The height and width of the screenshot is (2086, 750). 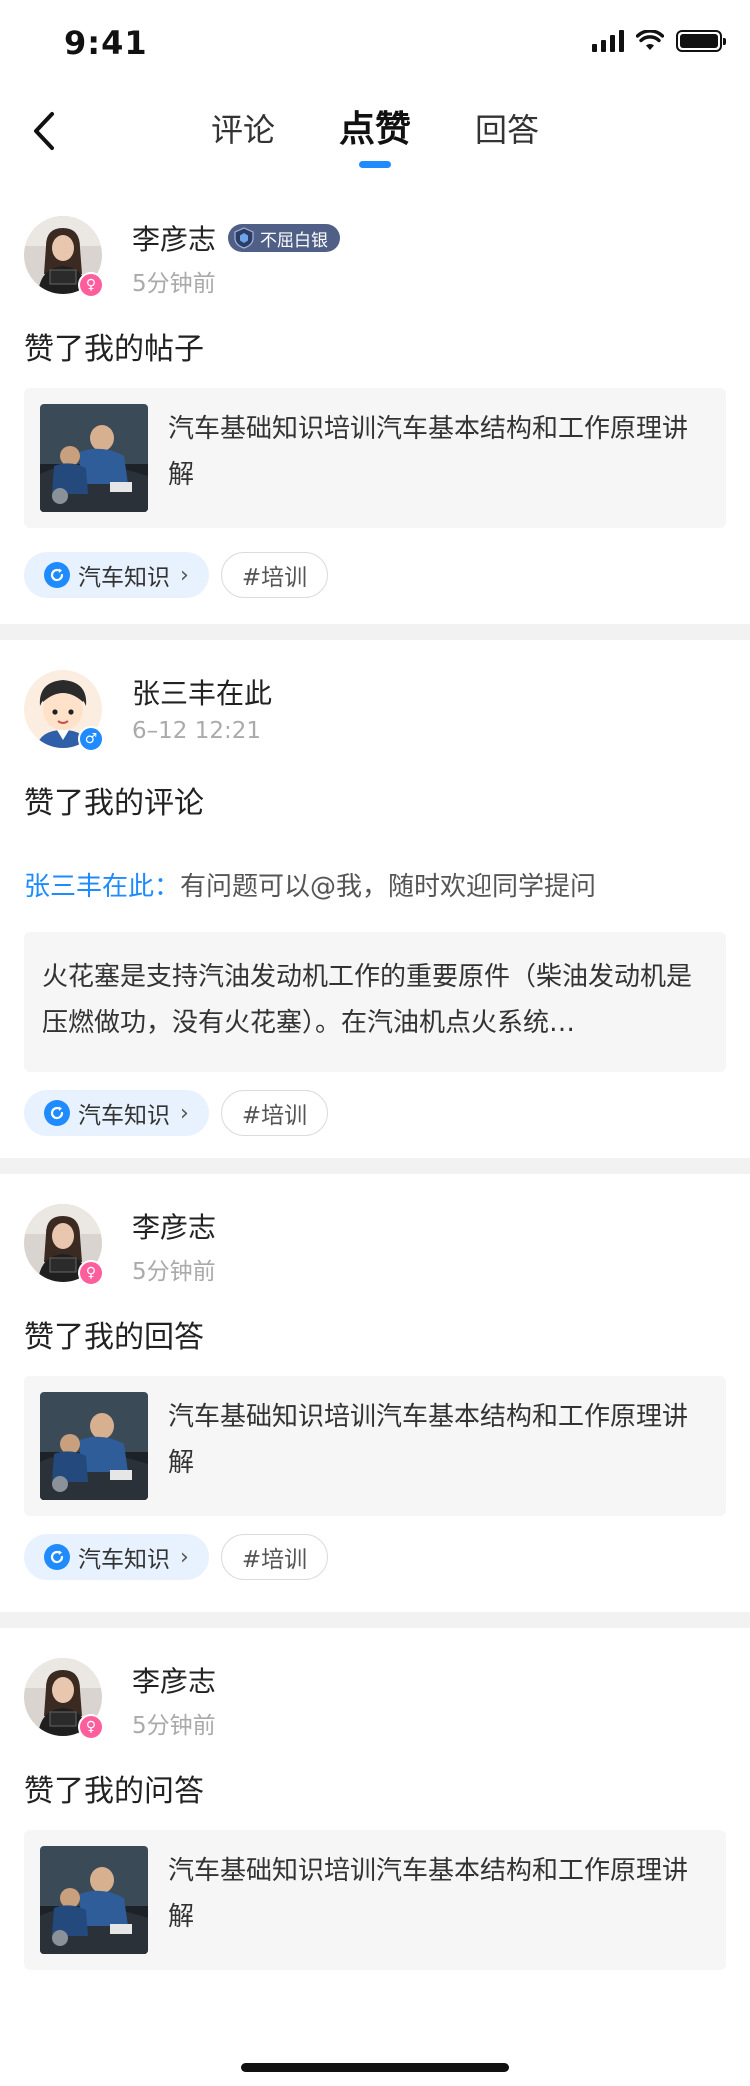 What do you see at coordinates (102, 887) in the screenshot?
I see `reply-author: 张三丰在此：` at bounding box center [102, 887].